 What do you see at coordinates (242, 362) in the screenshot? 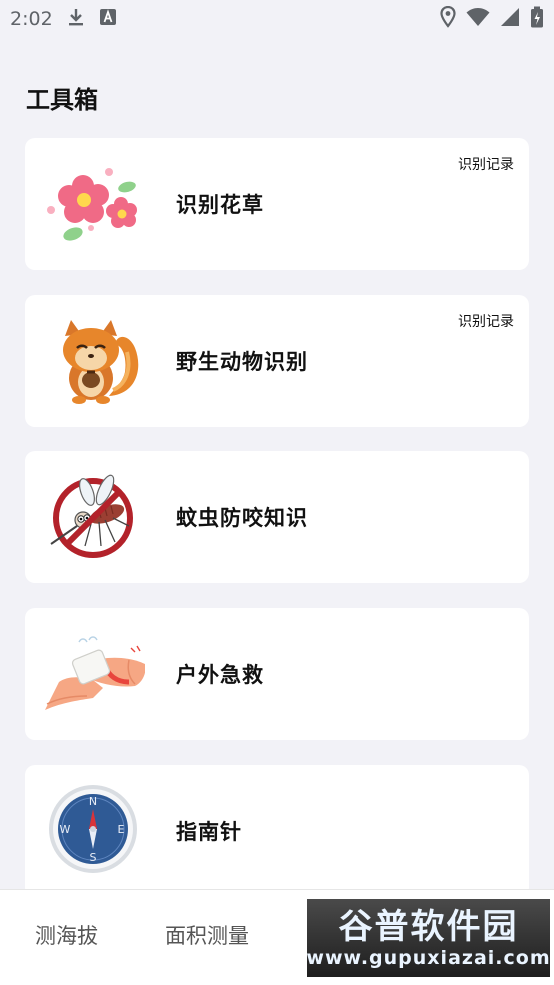
I see `card-title: 野生动物识别` at bounding box center [242, 362].